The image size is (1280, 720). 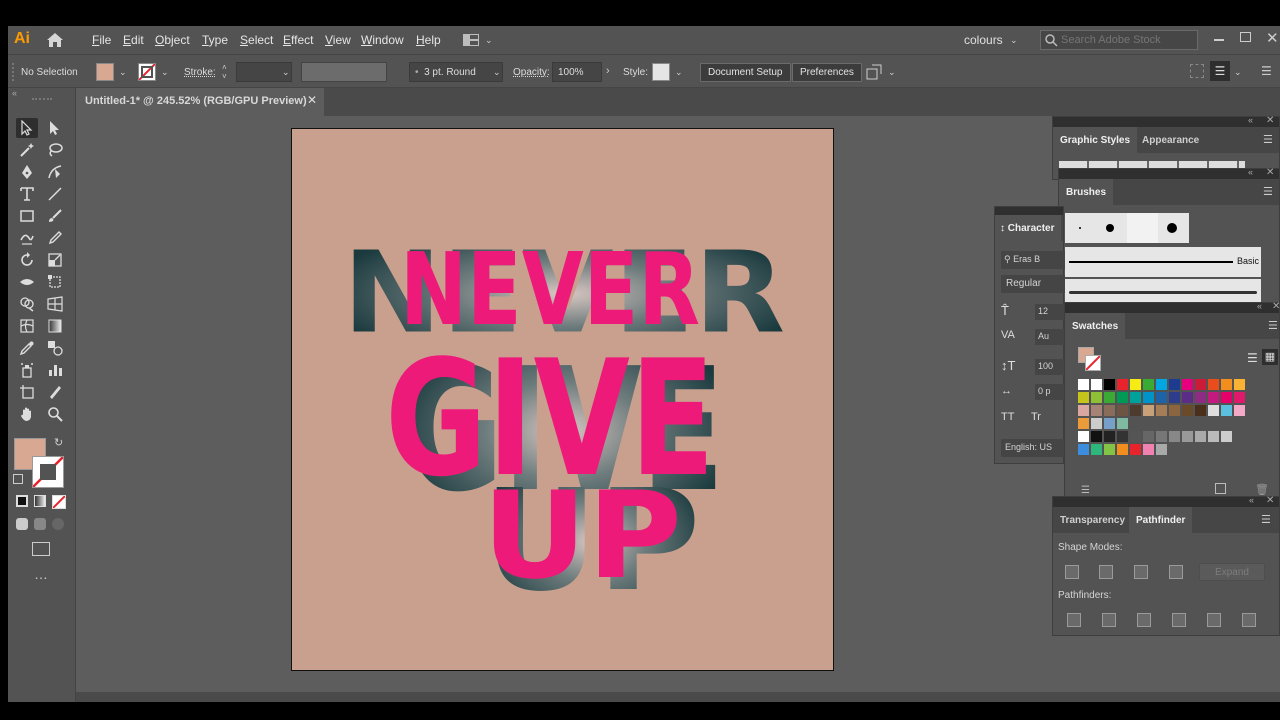 I want to click on crop-icon, so click(x=1179, y=620).